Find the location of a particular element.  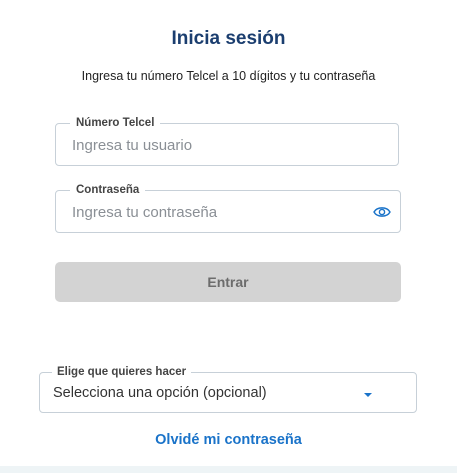

bottom-strip is located at coordinates (228, 469).